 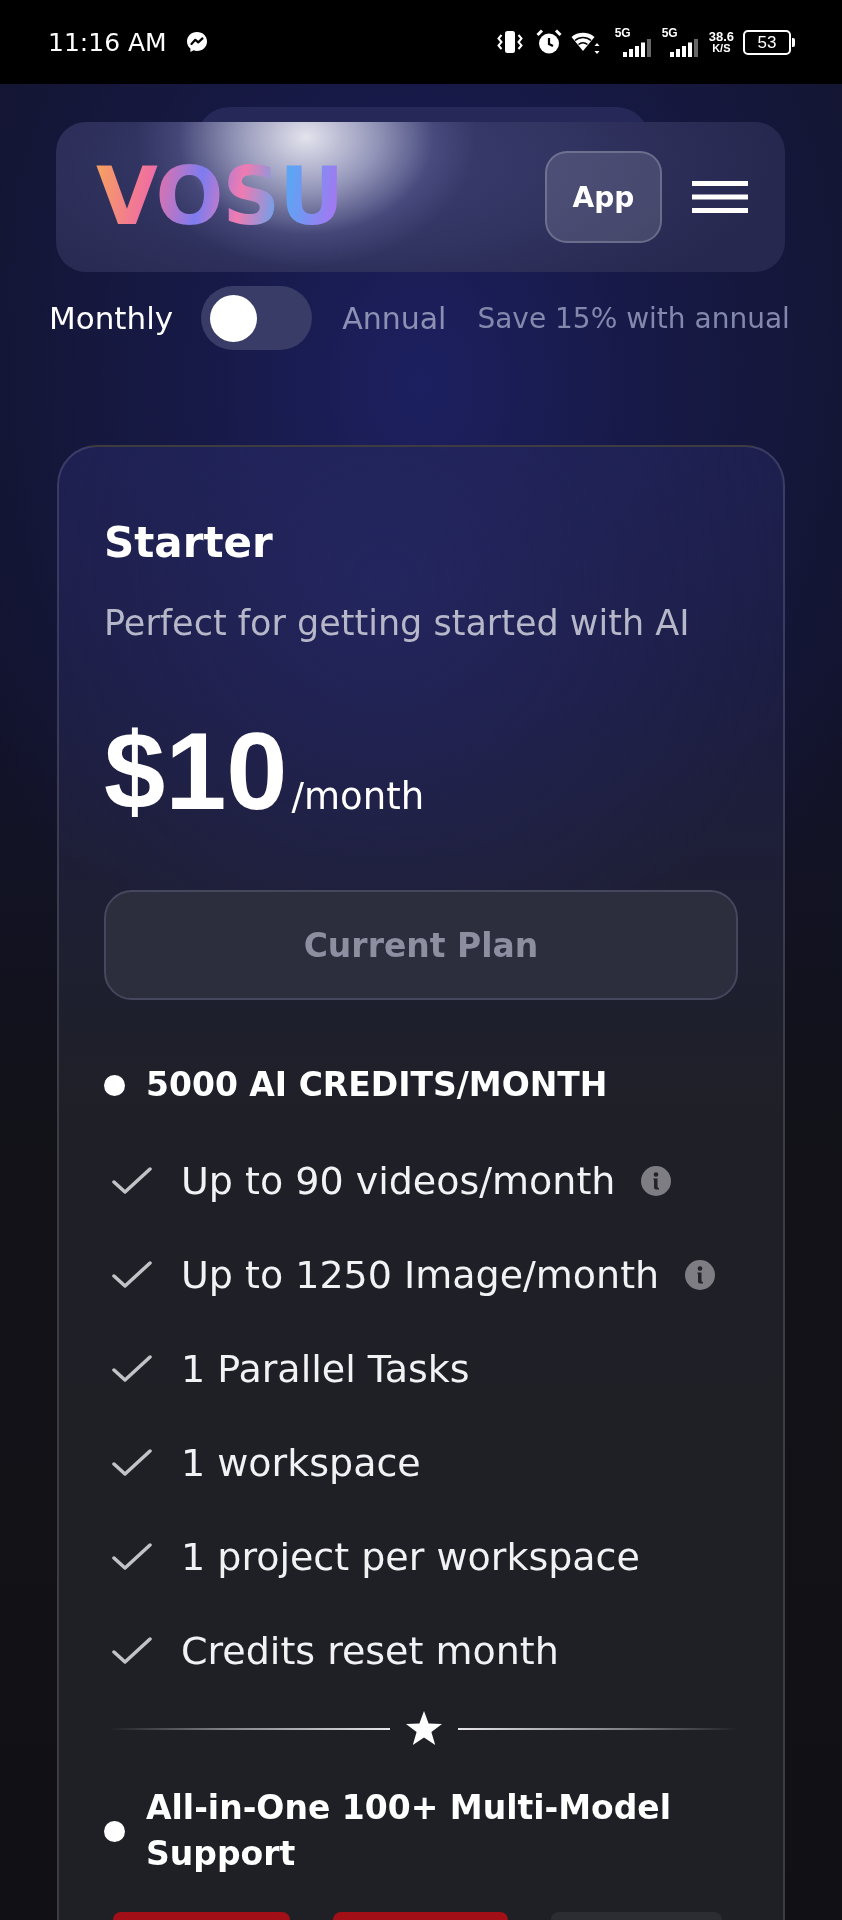 What do you see at coordinates (420, 1275) in the screenshot?
I see `feature-text: Up to 1250 Image/month` at bounding box center [420, 1275].